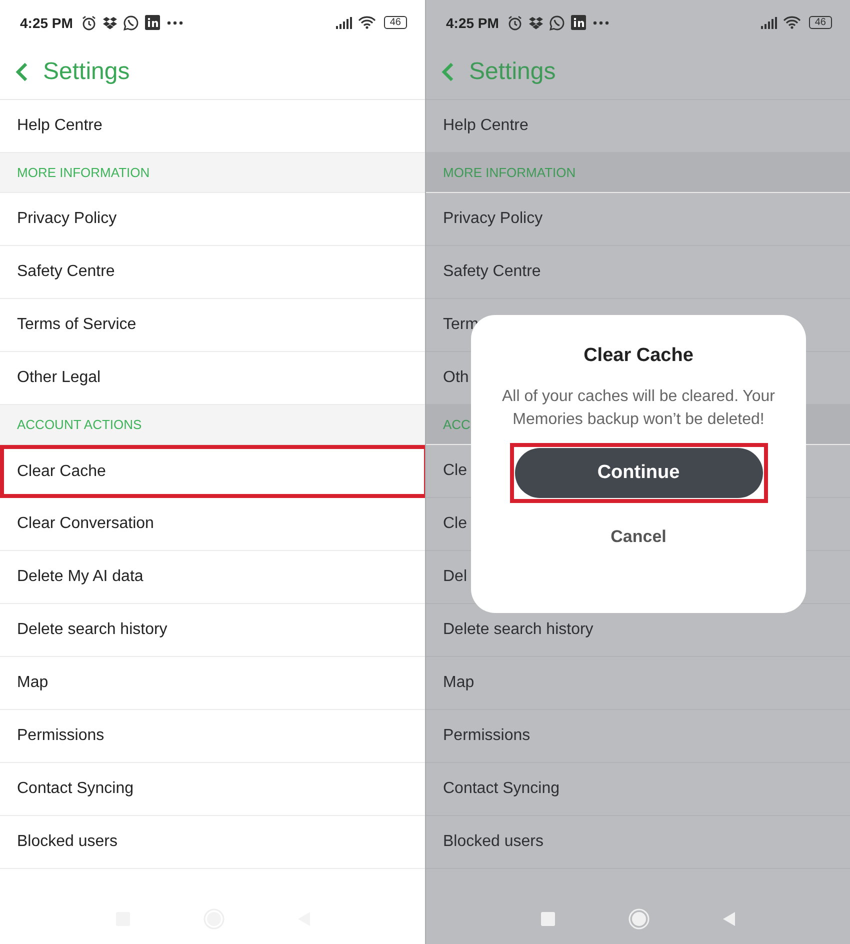 The width and height of the screenshot is (850, 944). Describe the element at coordinates (639, 919) in the screenshot. I see `home-icon` at that location.